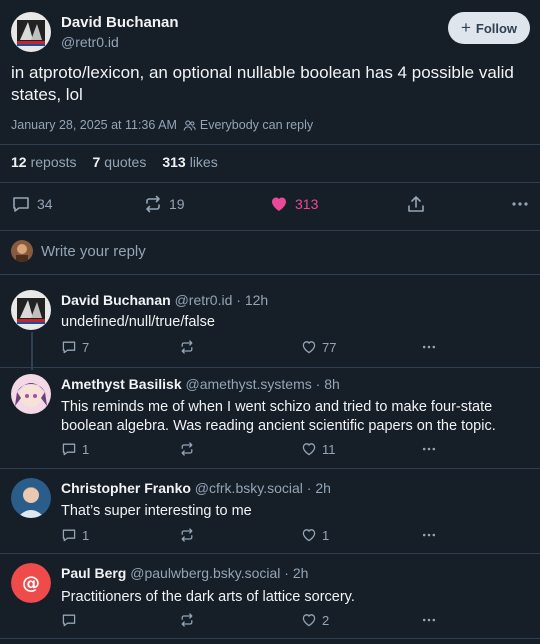 This screenshot has width=540, height=644. I want to click on follow-label: Follow, so click(496, 28).